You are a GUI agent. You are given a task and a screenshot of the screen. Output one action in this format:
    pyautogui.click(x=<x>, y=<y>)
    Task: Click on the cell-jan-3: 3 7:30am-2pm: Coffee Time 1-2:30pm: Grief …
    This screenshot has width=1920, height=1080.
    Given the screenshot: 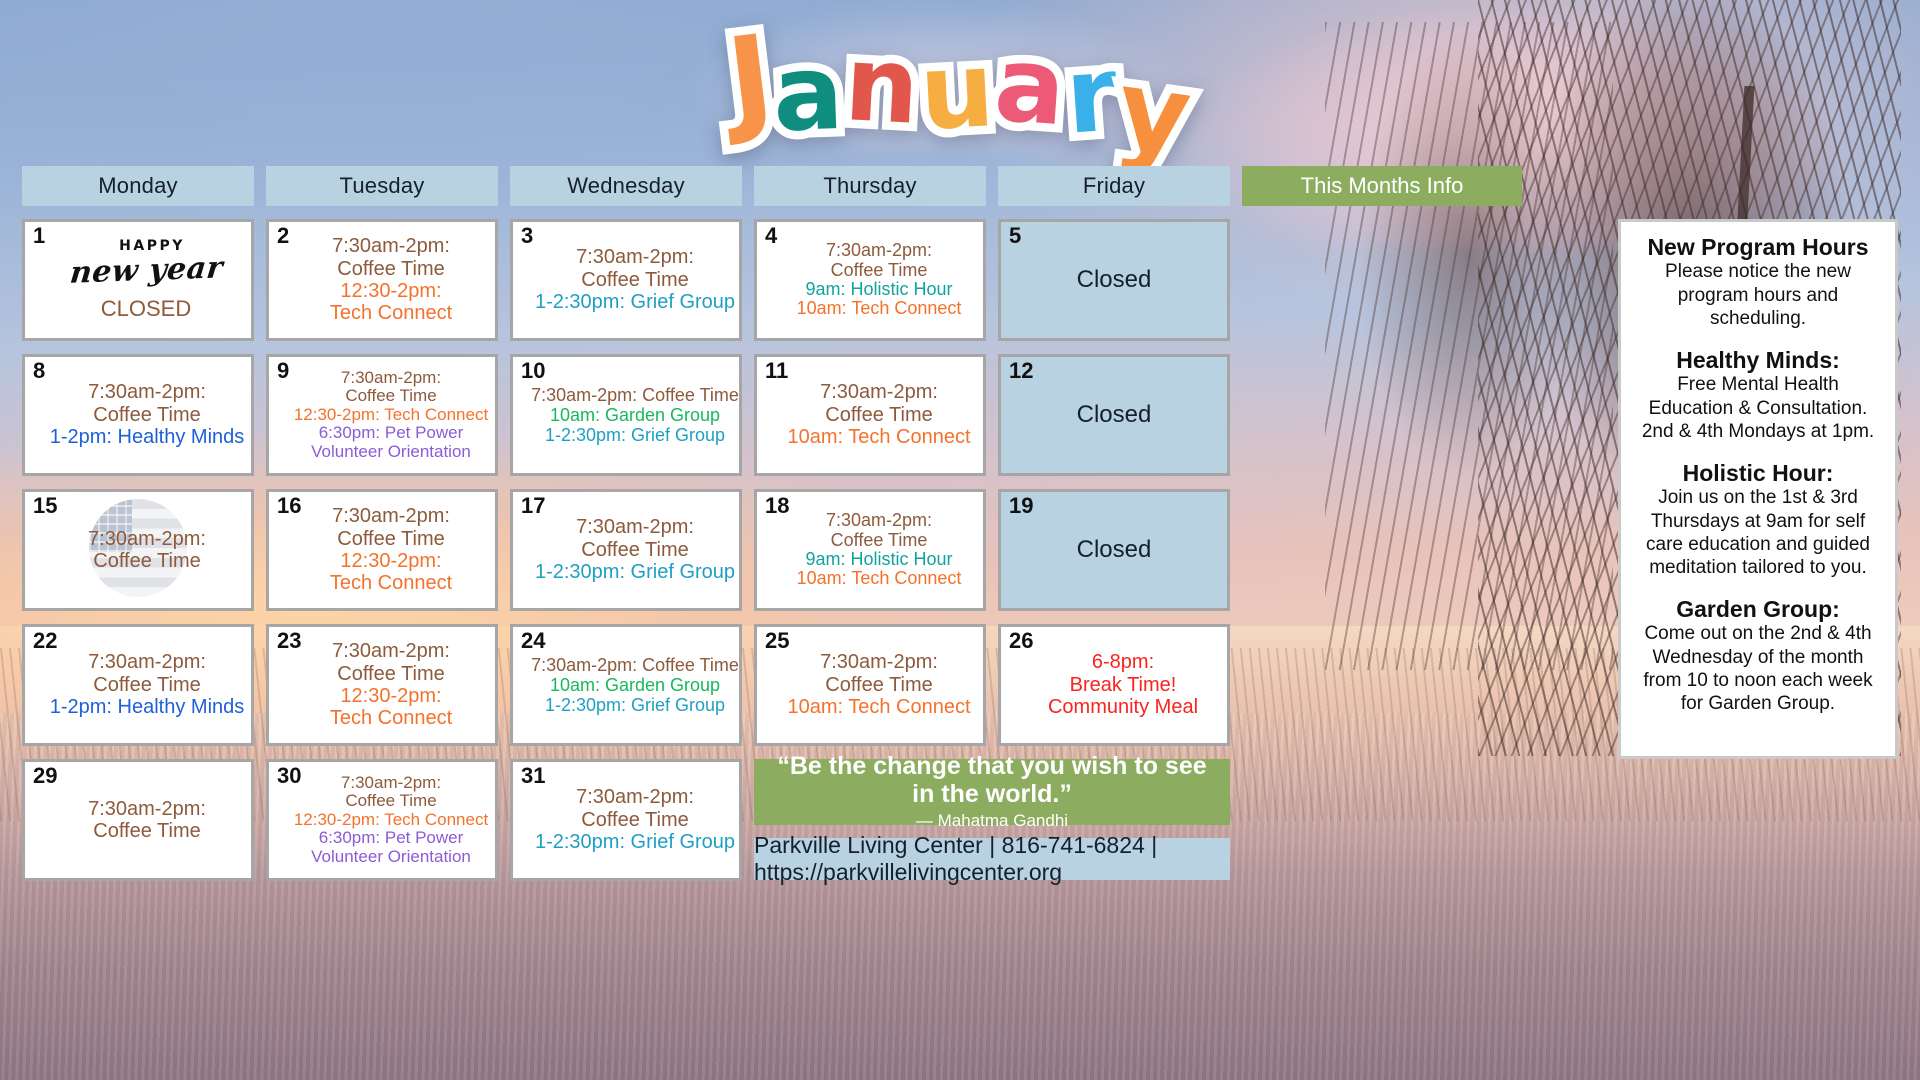 What is the action you would take?
    pyautogui.click(x=626, y=280)
    